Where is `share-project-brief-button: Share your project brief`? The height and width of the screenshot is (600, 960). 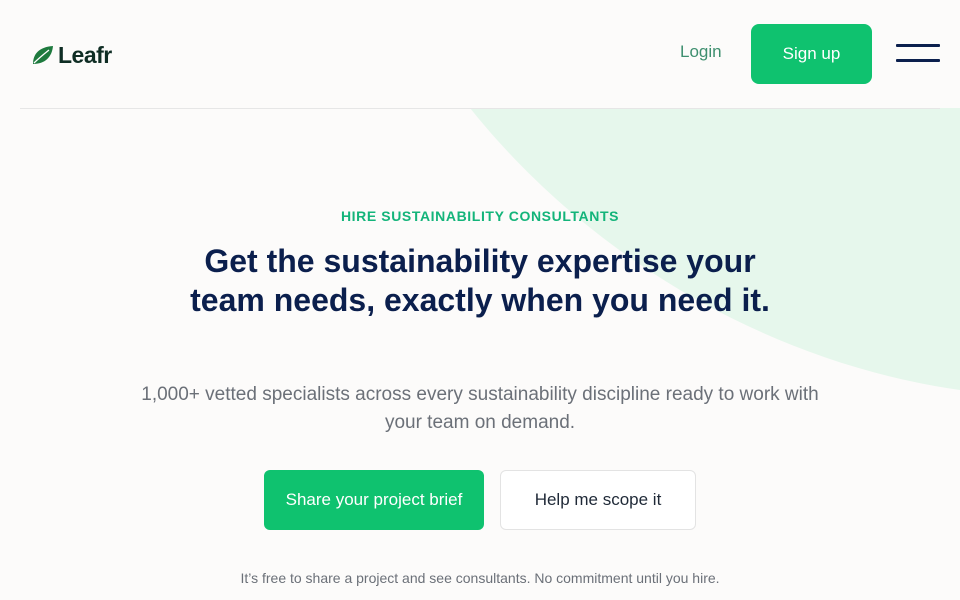 share-project-brief-button: Share your project brief is located at coordinates (374, 500).